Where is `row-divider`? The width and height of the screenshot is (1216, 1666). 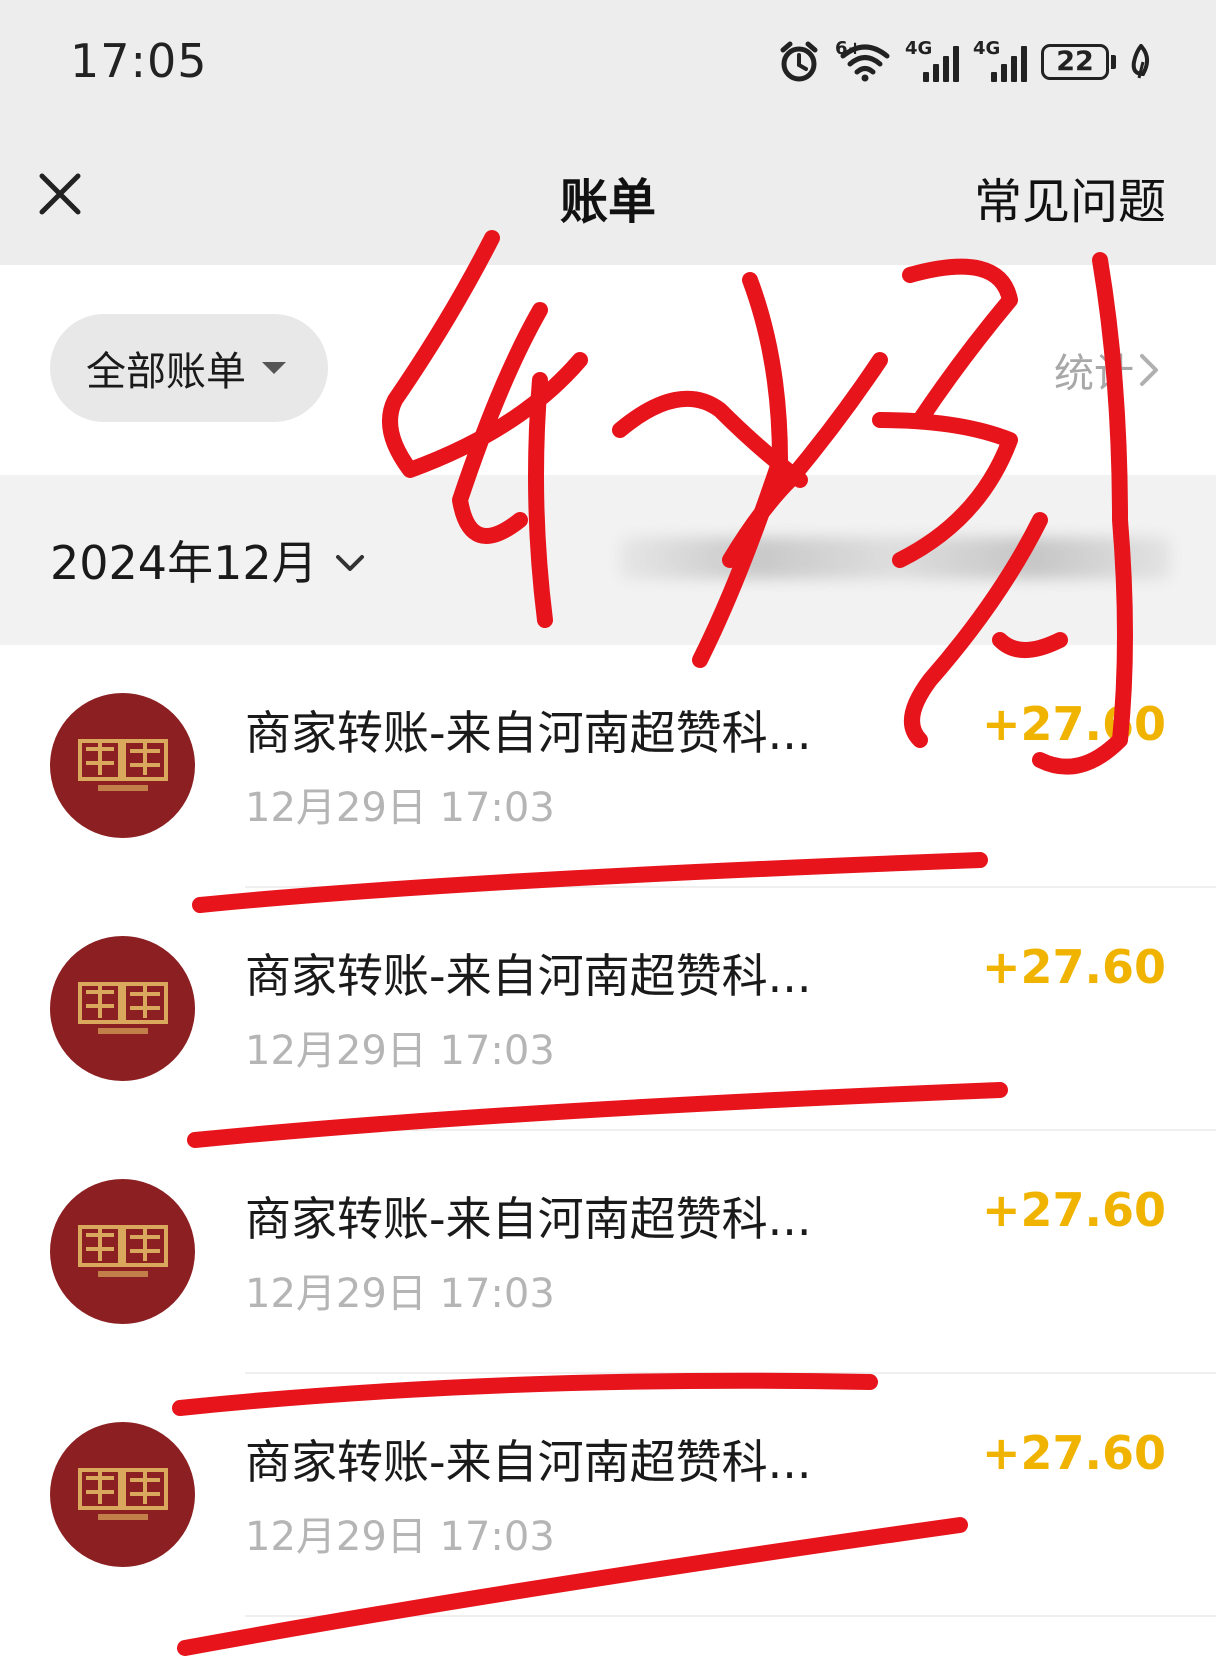 row-divider is located at coordinates (730, 1616).